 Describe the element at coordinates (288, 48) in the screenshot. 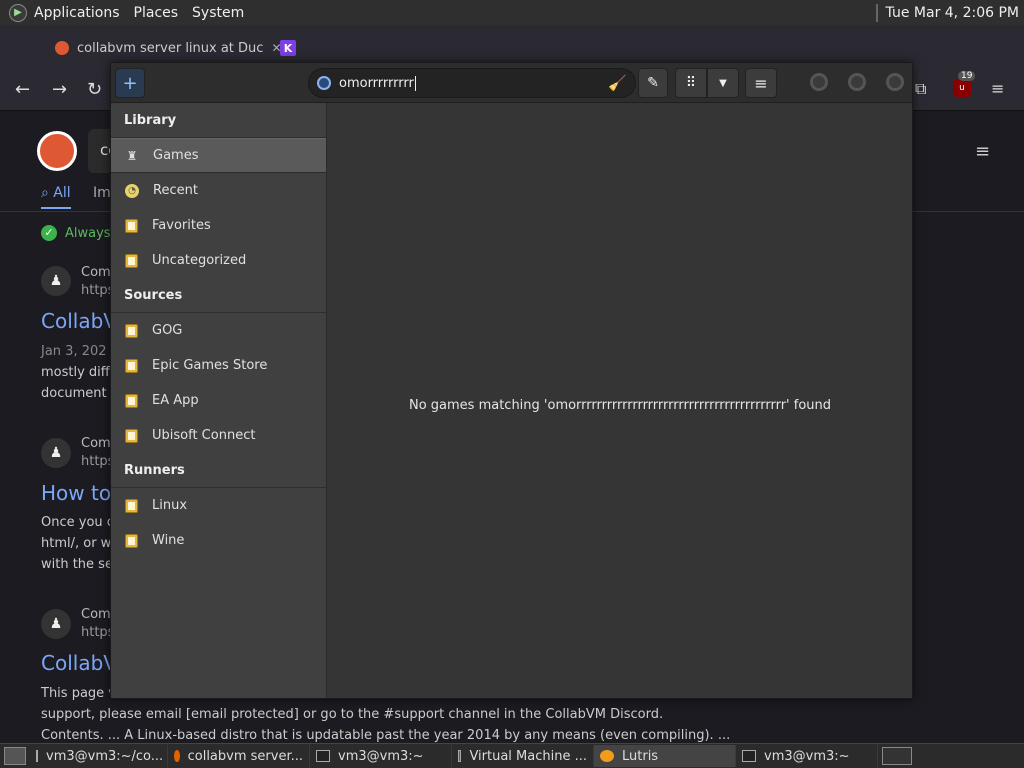

I see `k-favicon-icon: K` at that location.